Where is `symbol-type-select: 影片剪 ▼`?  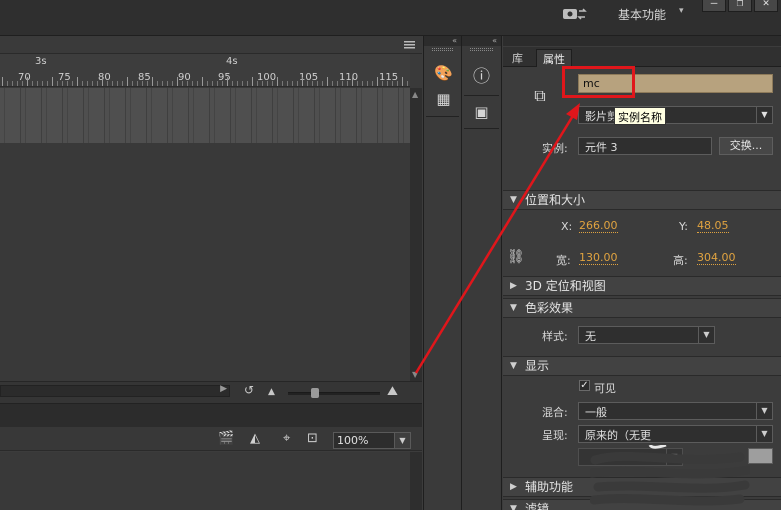
symbol-type-select: 影片剪 ▼ is located at coordinates (675, 115).